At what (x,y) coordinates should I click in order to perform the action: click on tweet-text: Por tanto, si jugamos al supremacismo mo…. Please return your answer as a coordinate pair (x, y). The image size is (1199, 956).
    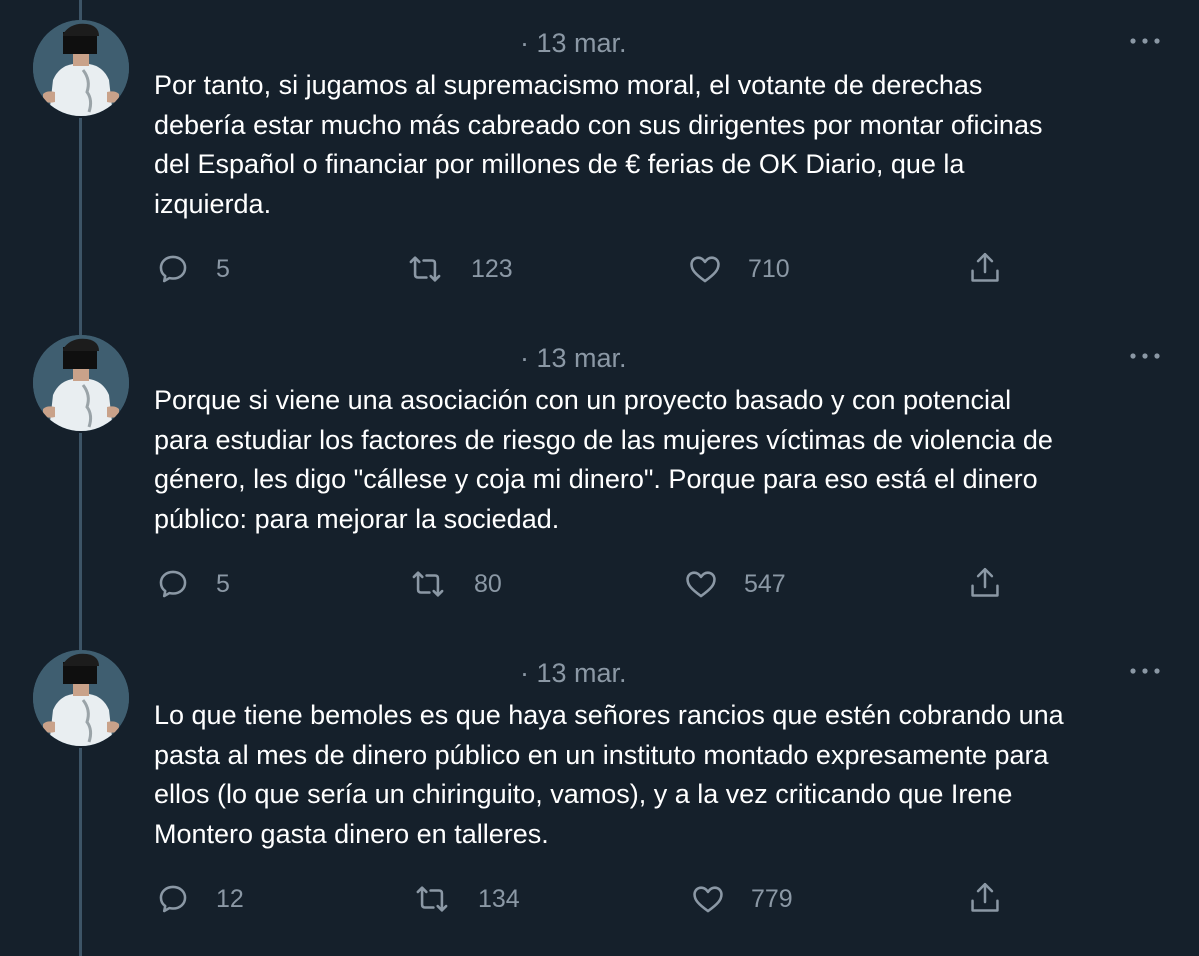
    Looking at the image, I should click on (664, 145).